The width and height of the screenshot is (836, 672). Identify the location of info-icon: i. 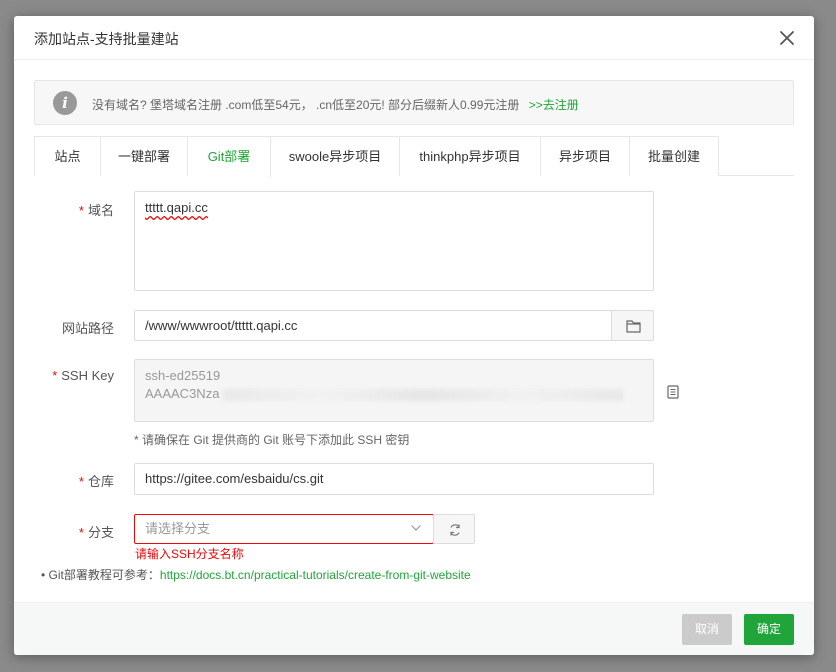
(65, 103).